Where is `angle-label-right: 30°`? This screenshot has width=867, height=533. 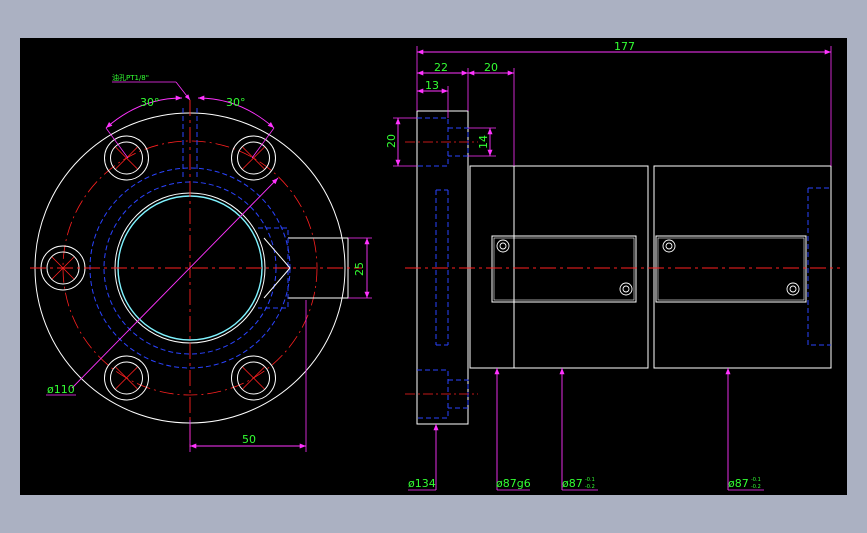
angle-label-right: 30° is located at coordinates (236, 102).